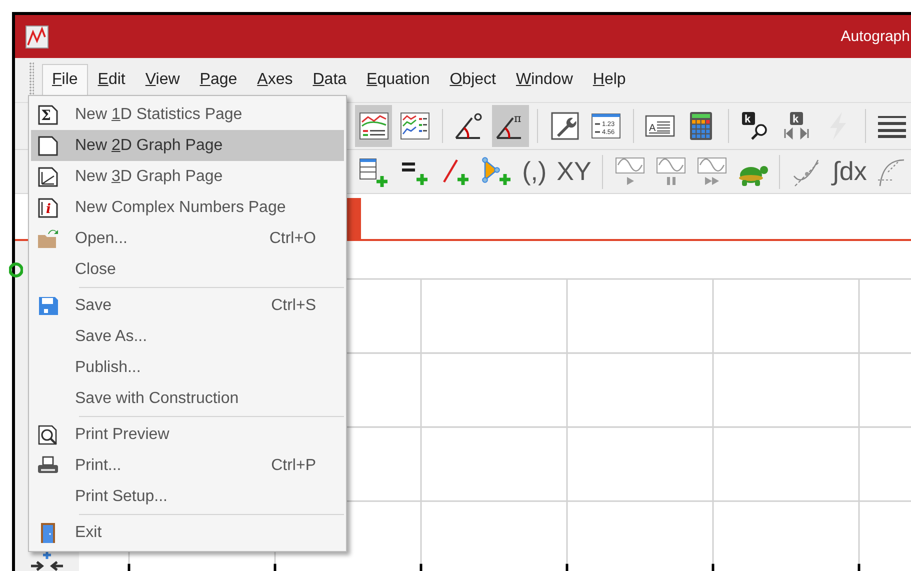 The height and width of the screenshot is (571, 911). Describe the element at coordinates (374, 172) in the screenshot. I see `table-plus-icon` at that location.